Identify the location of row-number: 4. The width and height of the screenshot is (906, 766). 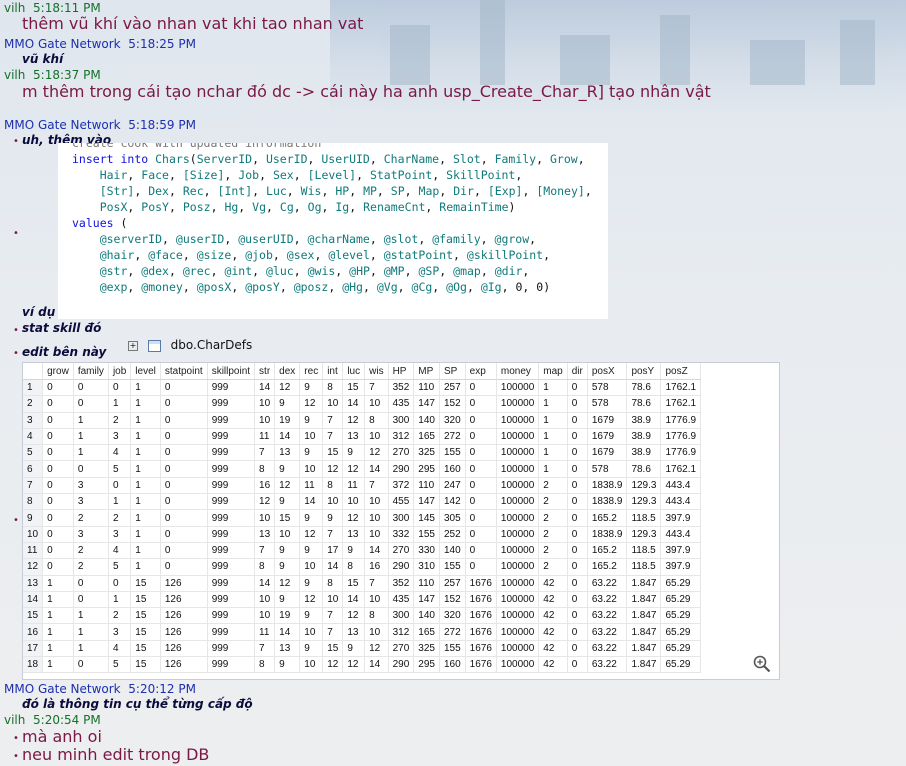
(33, 437).